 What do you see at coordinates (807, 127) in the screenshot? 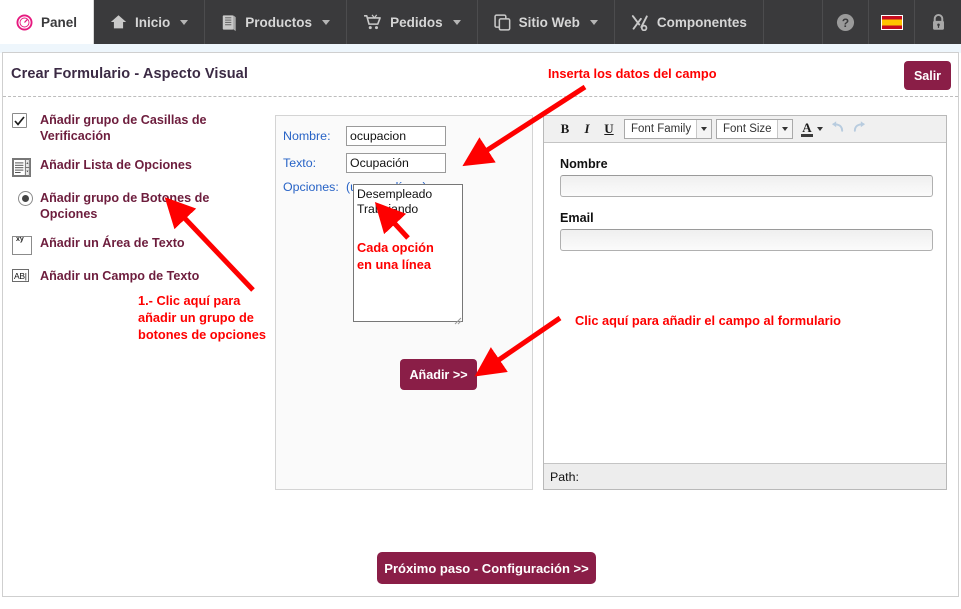
I see `font-color-letter: A` at bounding box center [807, 127].